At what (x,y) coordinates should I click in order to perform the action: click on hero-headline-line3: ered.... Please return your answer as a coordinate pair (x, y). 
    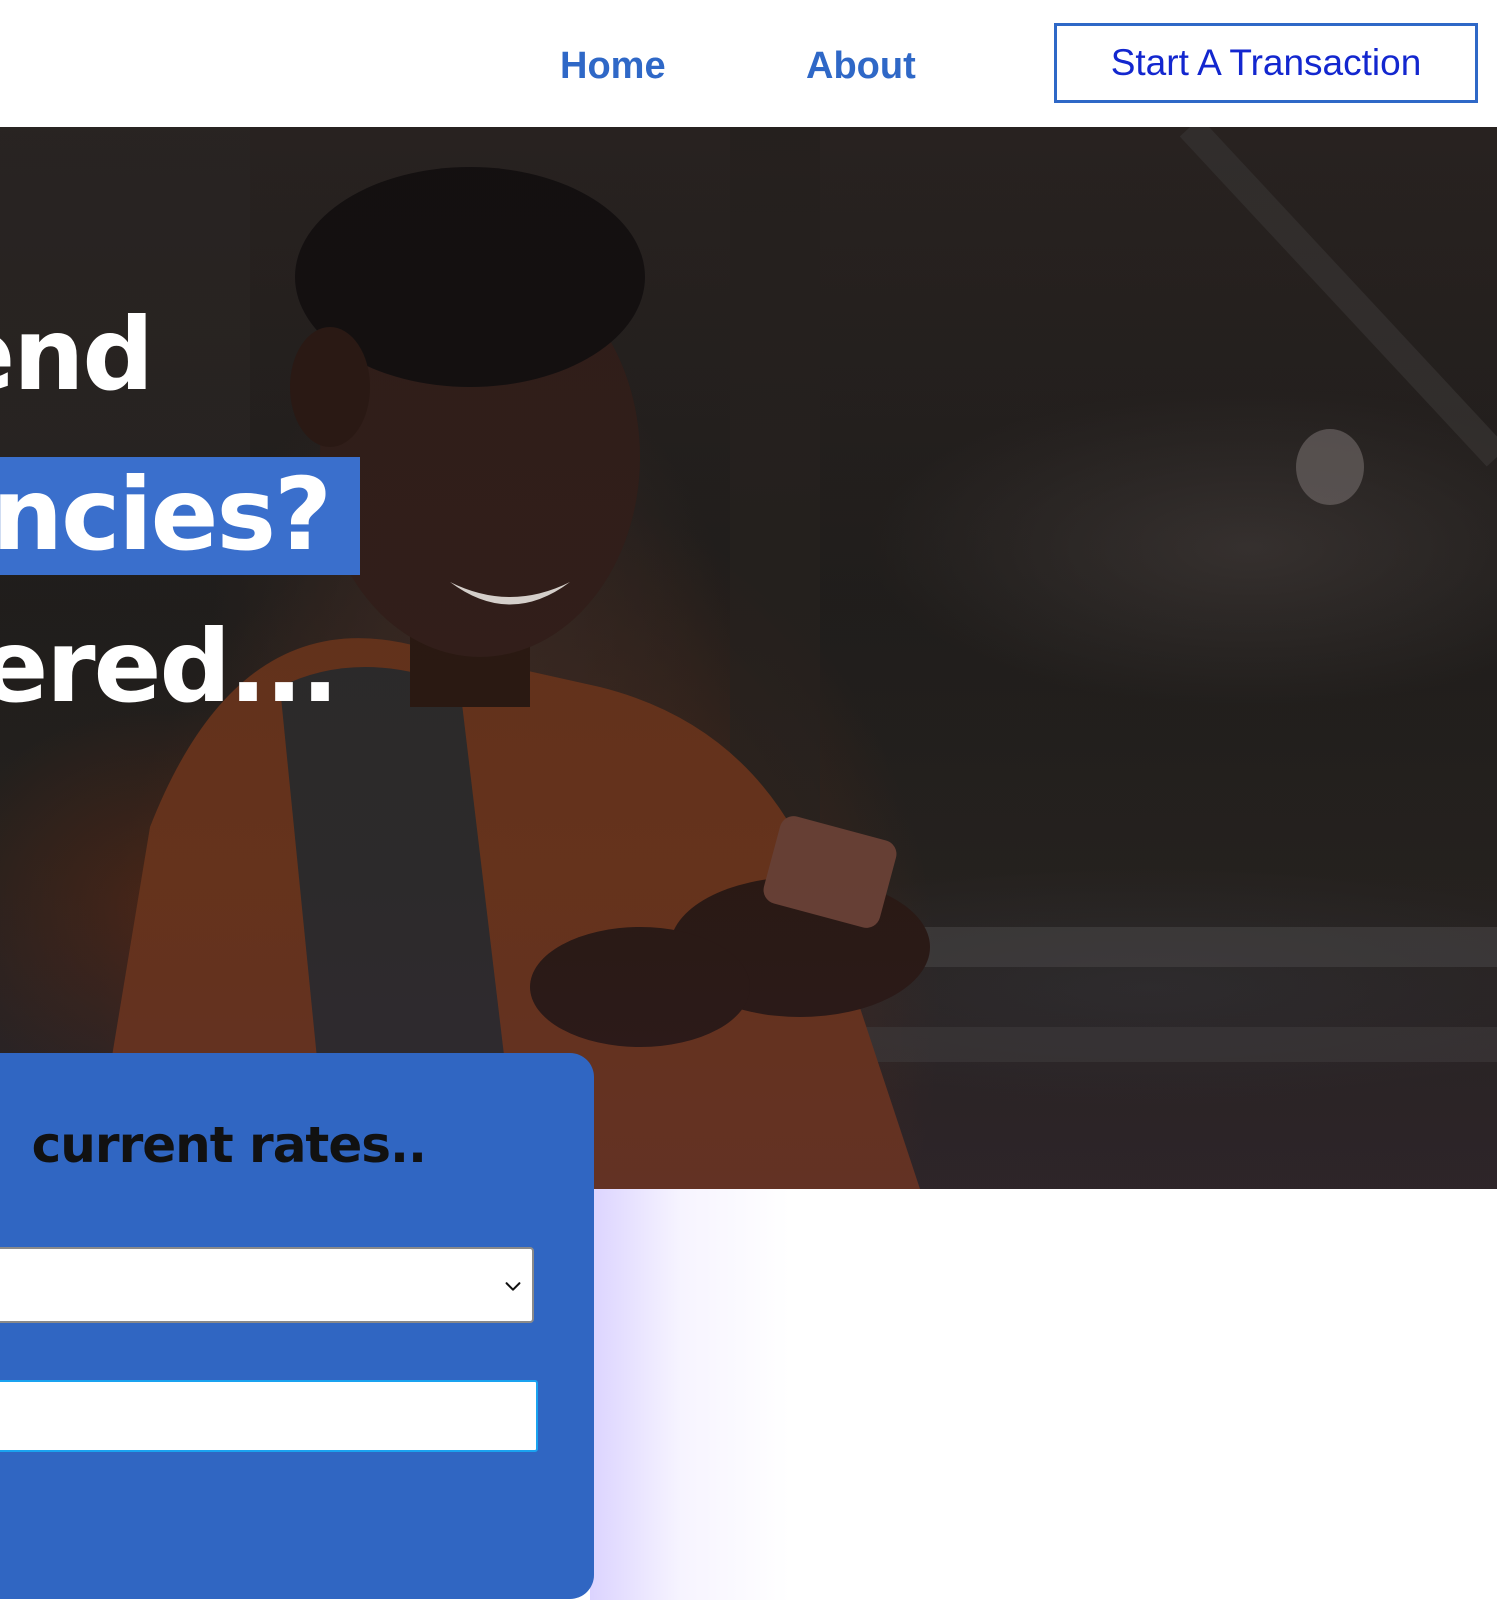
    Looking at the image, I should click on (169, 666).